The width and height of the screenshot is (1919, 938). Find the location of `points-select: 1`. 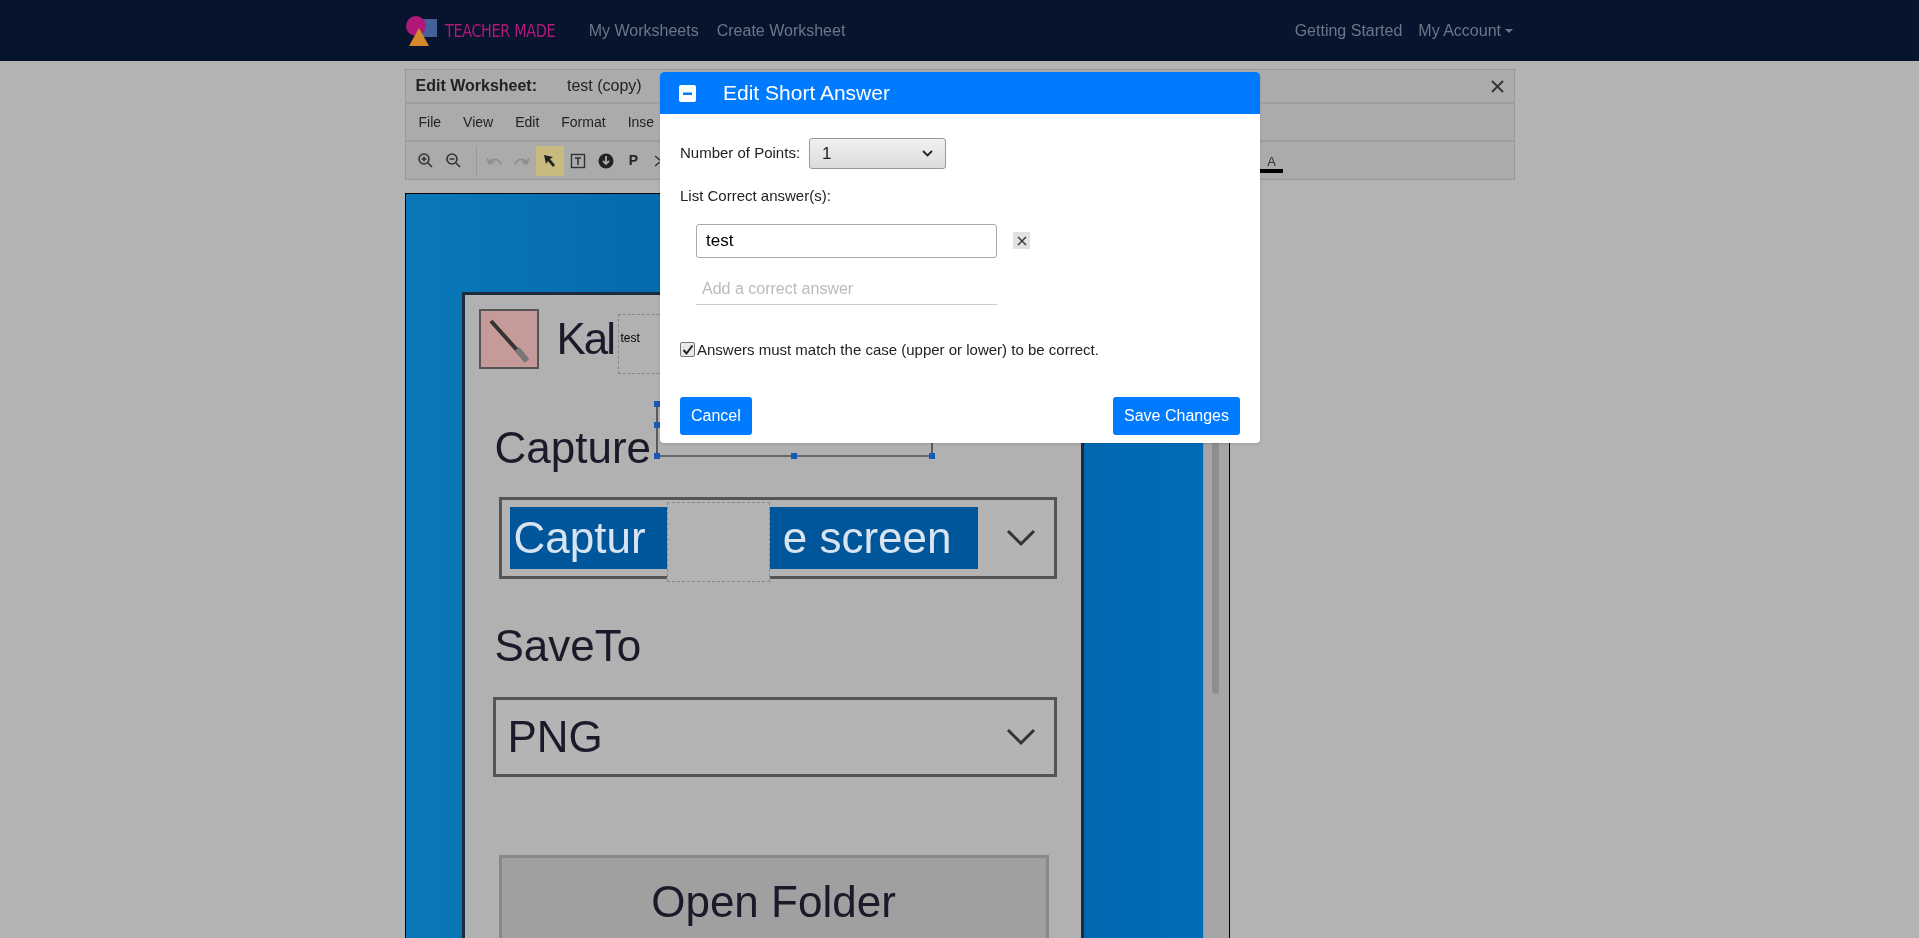

points-select: 1 is located at coordinates (878, 153).